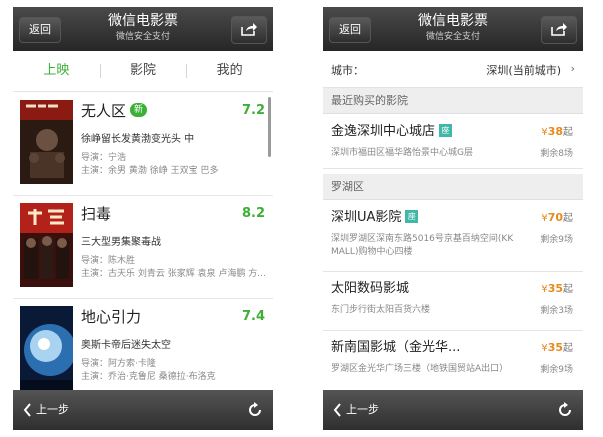  I want to click on cinema-address: 深圳市福田区福华路怡景中心城G层, so click(402, 153).